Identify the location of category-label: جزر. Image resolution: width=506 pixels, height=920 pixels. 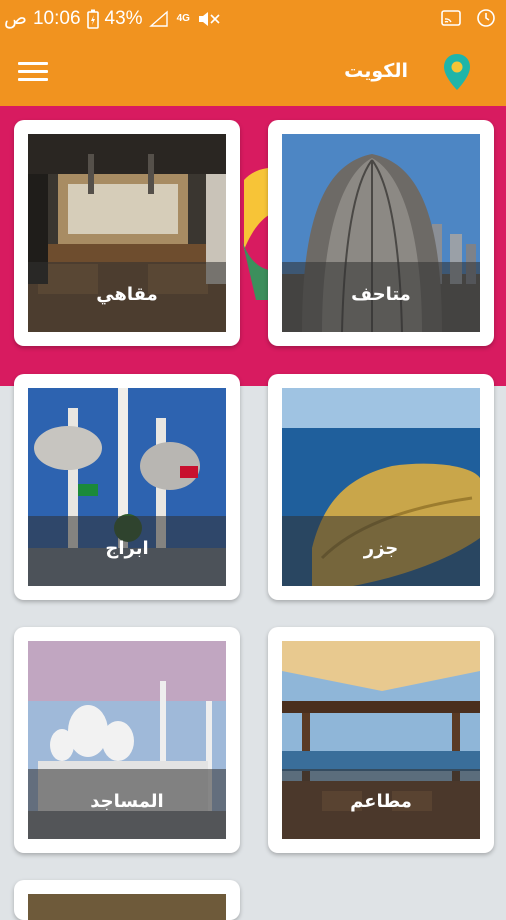
(381, 548).